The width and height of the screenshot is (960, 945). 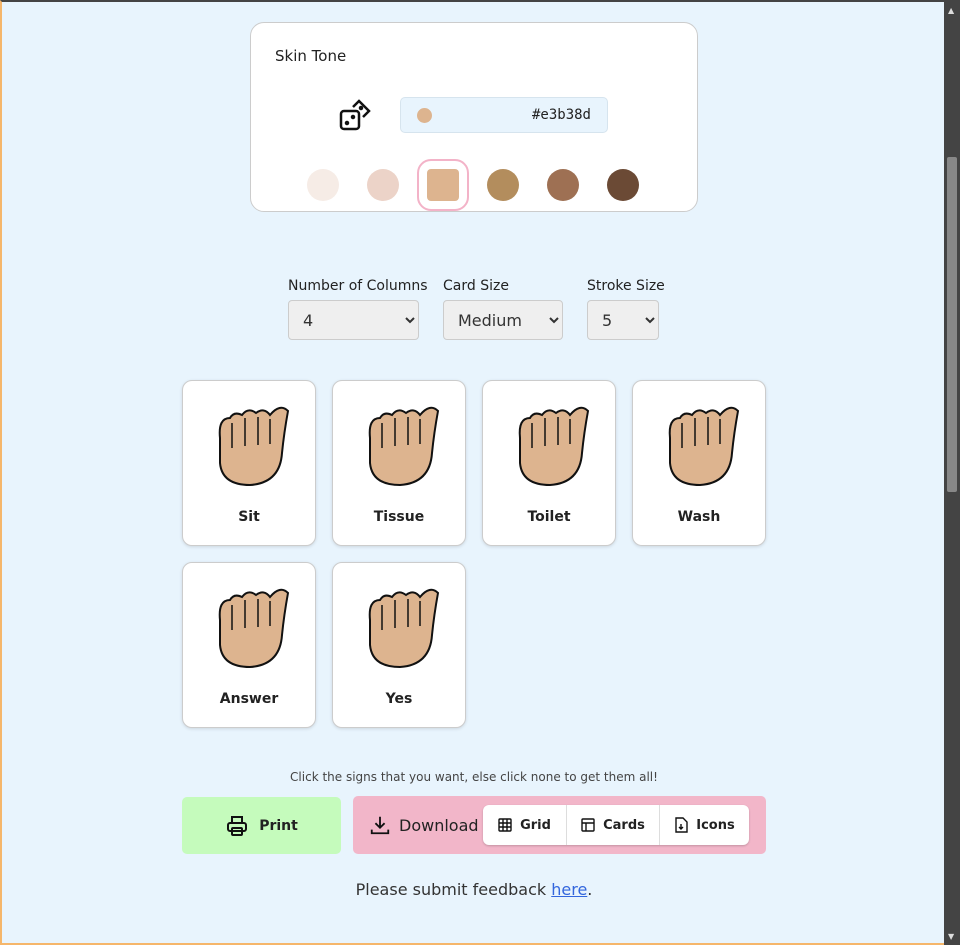 What do you see at coordinates (952, 324) in the screenshot?
I see `scrollbar-thumb` at bounding box center [952, 324].